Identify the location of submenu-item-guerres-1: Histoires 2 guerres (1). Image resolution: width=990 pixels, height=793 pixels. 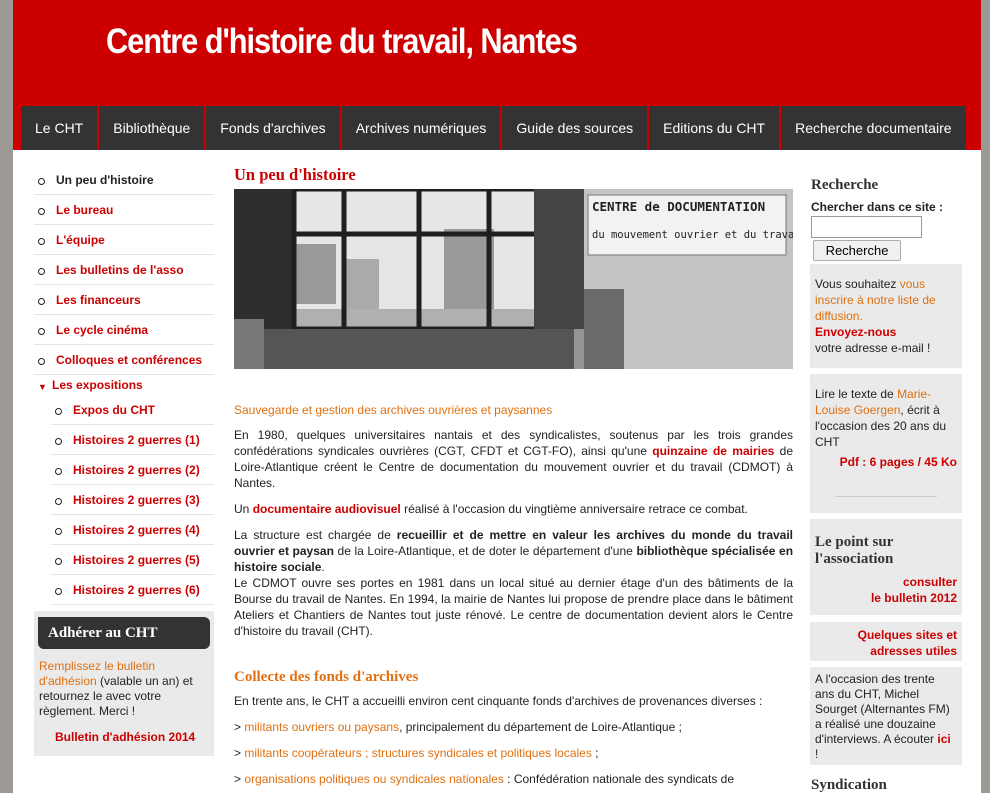
(132, 440).